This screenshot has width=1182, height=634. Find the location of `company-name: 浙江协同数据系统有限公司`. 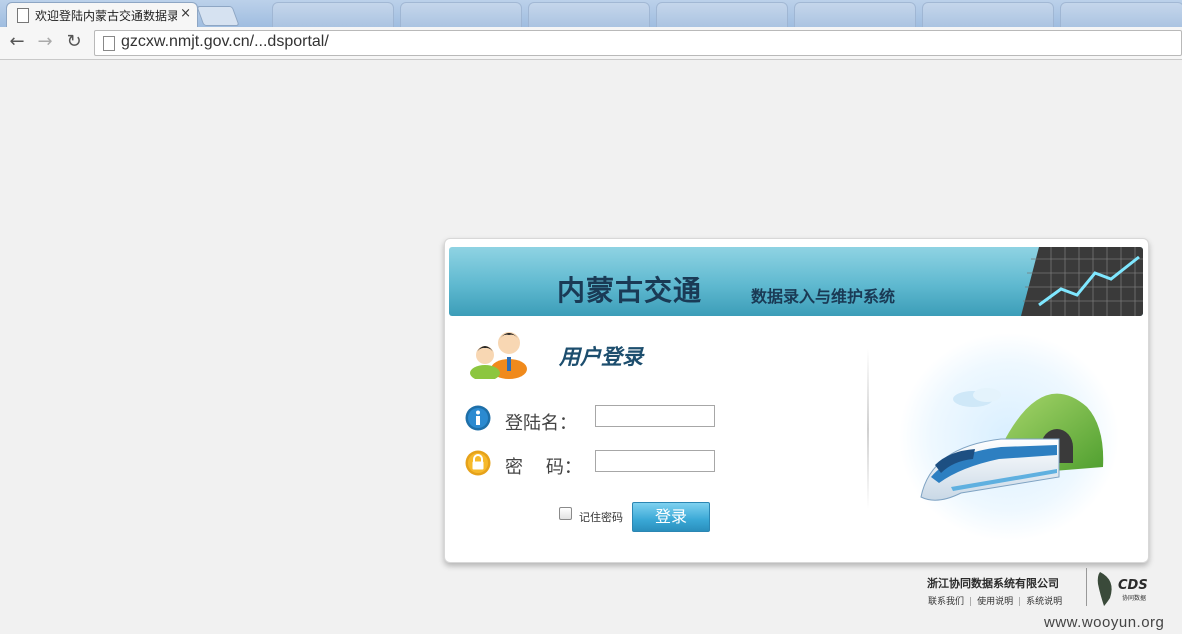

company-name: 浙江协同数据系统有限公司 is located at coordinates (993, 583).